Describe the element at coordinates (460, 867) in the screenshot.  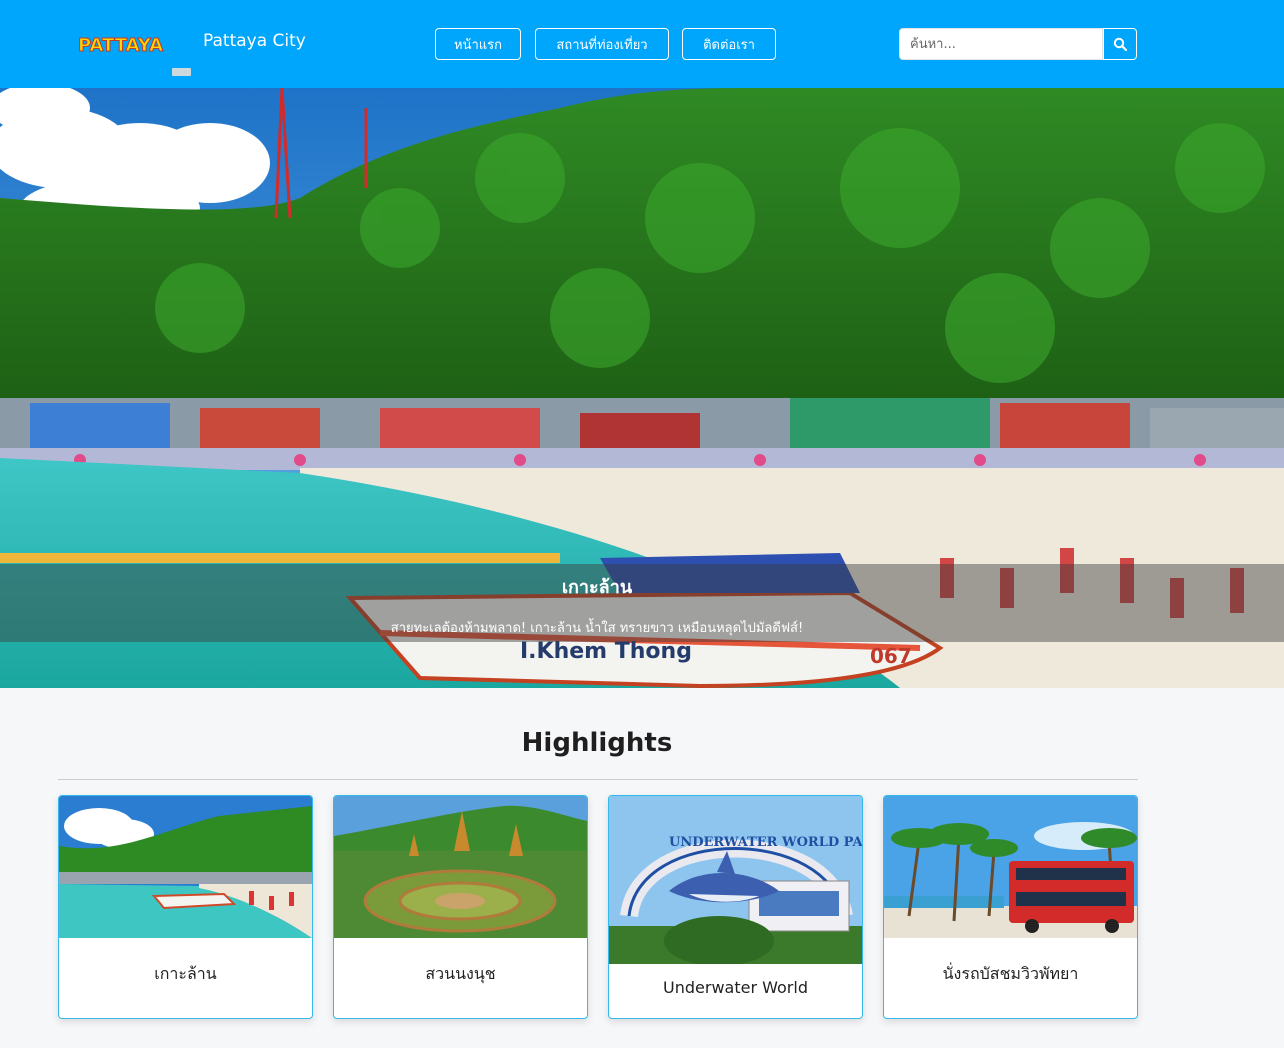
I see `card-image-nong-nooch` at that location.